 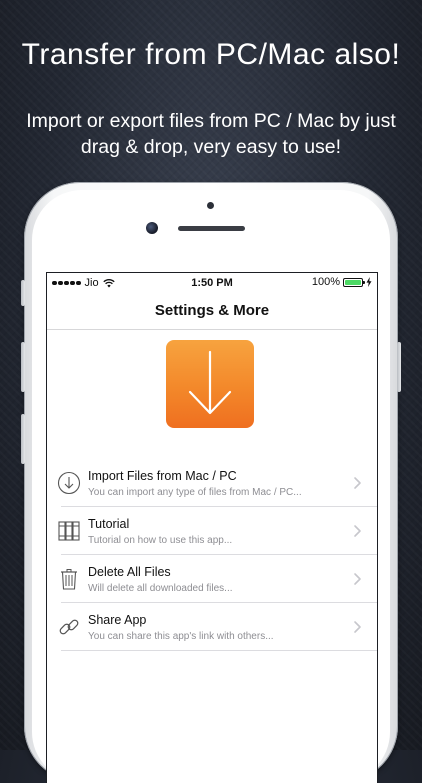 I want to click on volume-up-button, so click(x=23, y=367).